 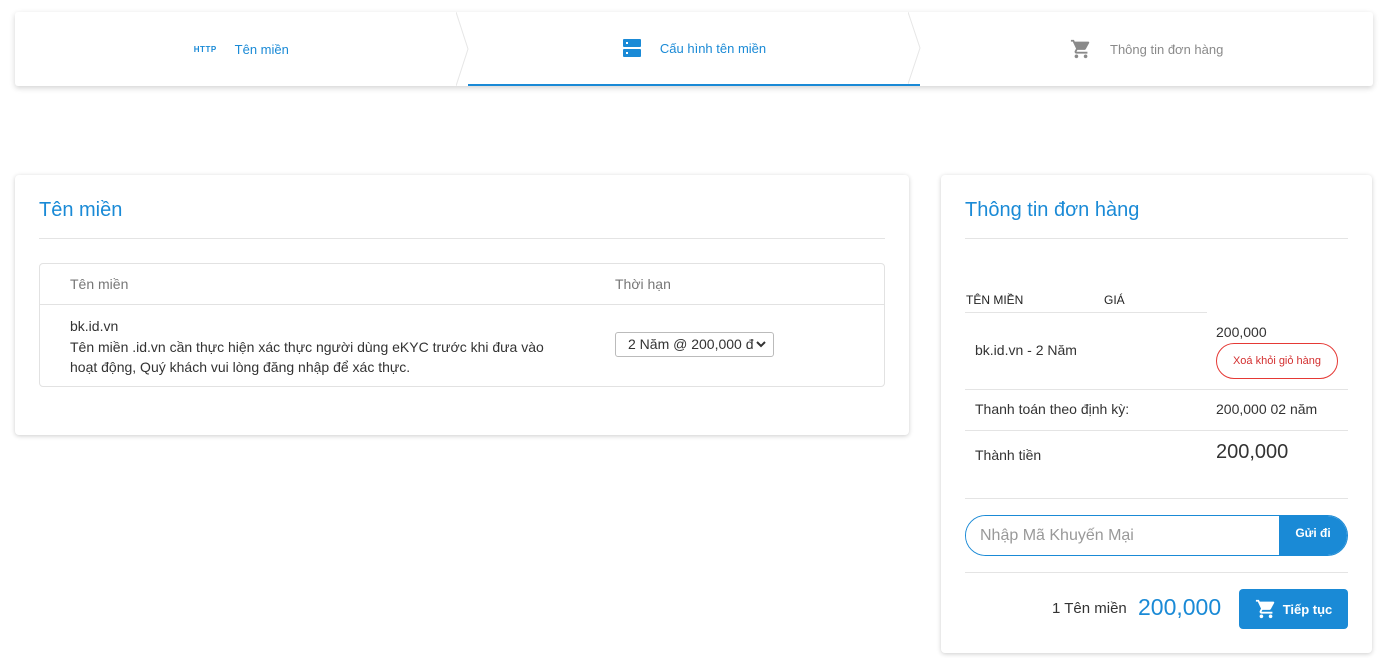 I want to click on step-config-label: Cấu hình tên miền, so click(x=713, y=48).